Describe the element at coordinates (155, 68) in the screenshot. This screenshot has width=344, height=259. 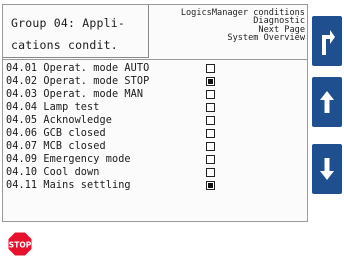
I see `condition-row: 04.01 Operat. mode AUTO` at that location.